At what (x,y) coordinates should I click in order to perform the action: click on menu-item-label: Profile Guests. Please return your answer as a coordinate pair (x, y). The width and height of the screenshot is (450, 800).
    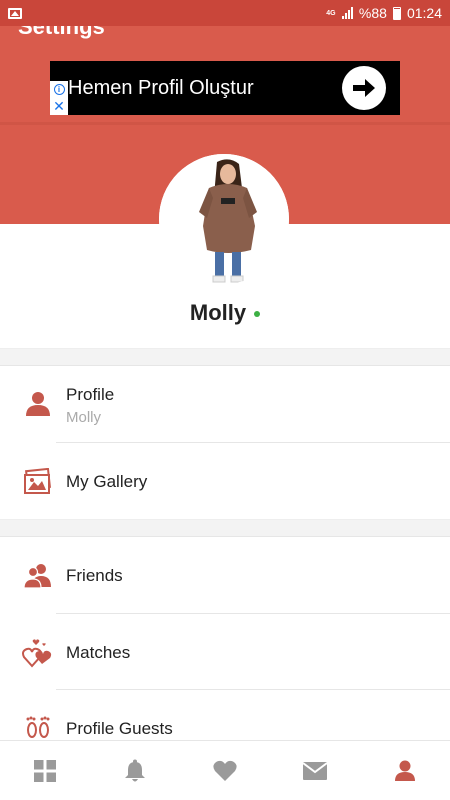
    Looking at the image, I should click on (119, 728).